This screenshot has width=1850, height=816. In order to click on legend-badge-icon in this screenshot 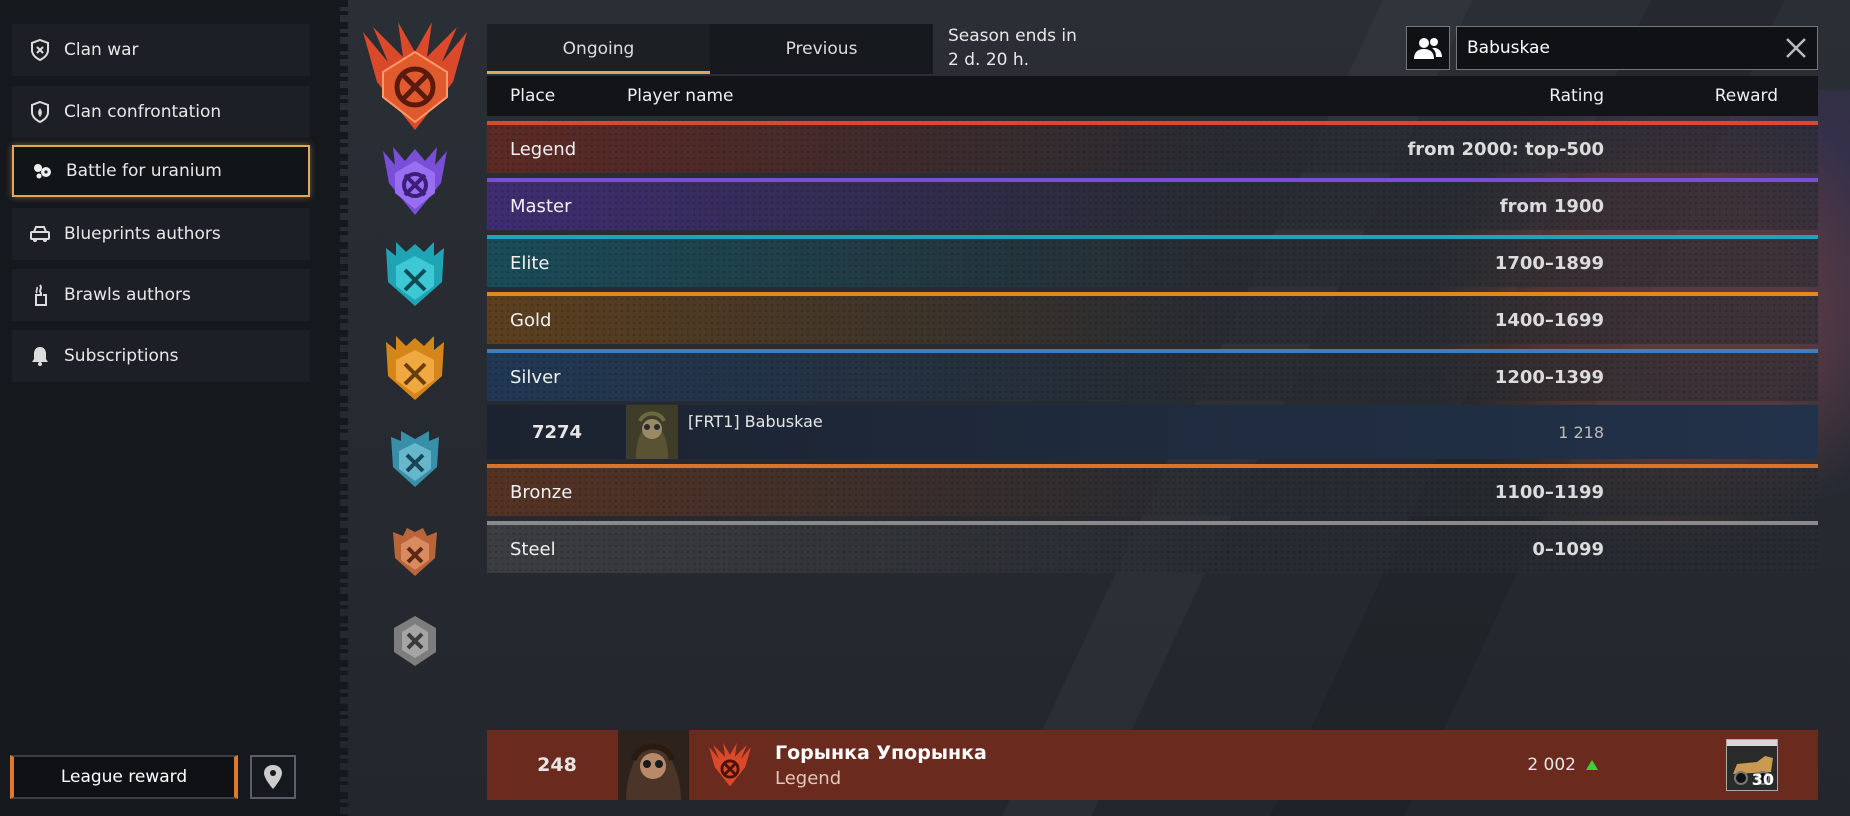, I will do `click(415, 77)`.